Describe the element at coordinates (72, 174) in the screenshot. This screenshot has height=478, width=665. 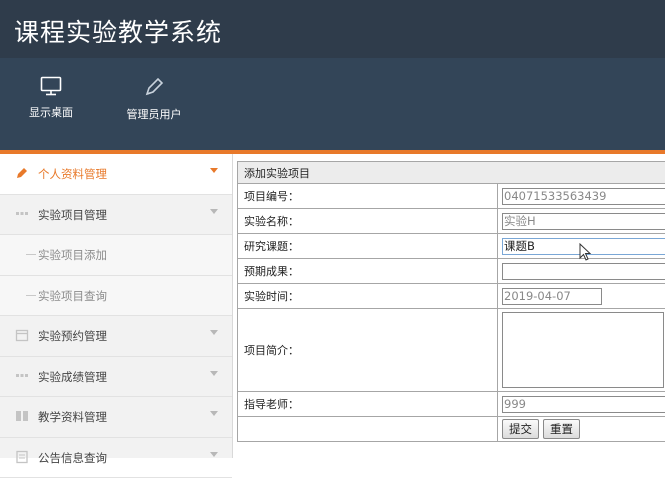
I see `sidebar-item-label: 个人资料管理` at that location.